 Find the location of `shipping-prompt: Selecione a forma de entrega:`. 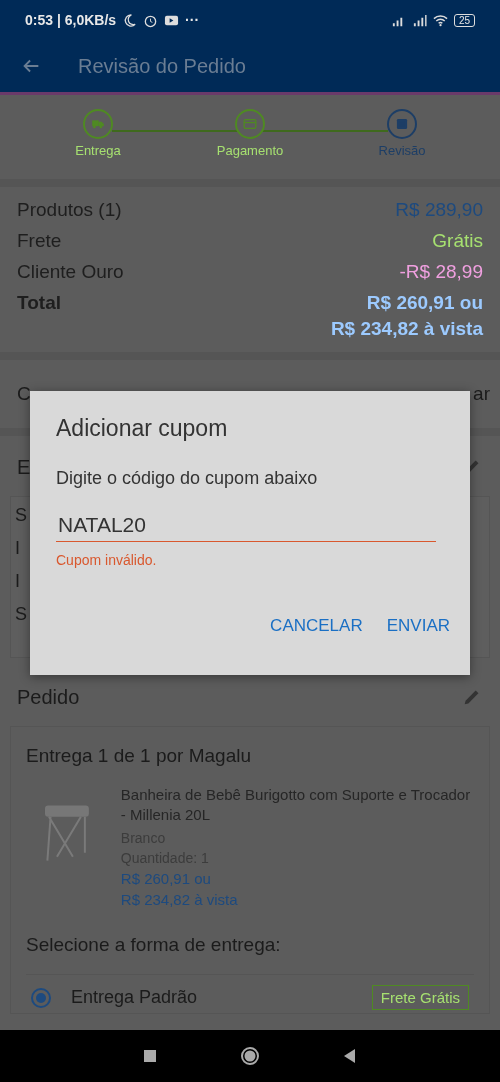

shipping-prompt: Selecione a forma de entrega: is located at coordinates (250, 954).